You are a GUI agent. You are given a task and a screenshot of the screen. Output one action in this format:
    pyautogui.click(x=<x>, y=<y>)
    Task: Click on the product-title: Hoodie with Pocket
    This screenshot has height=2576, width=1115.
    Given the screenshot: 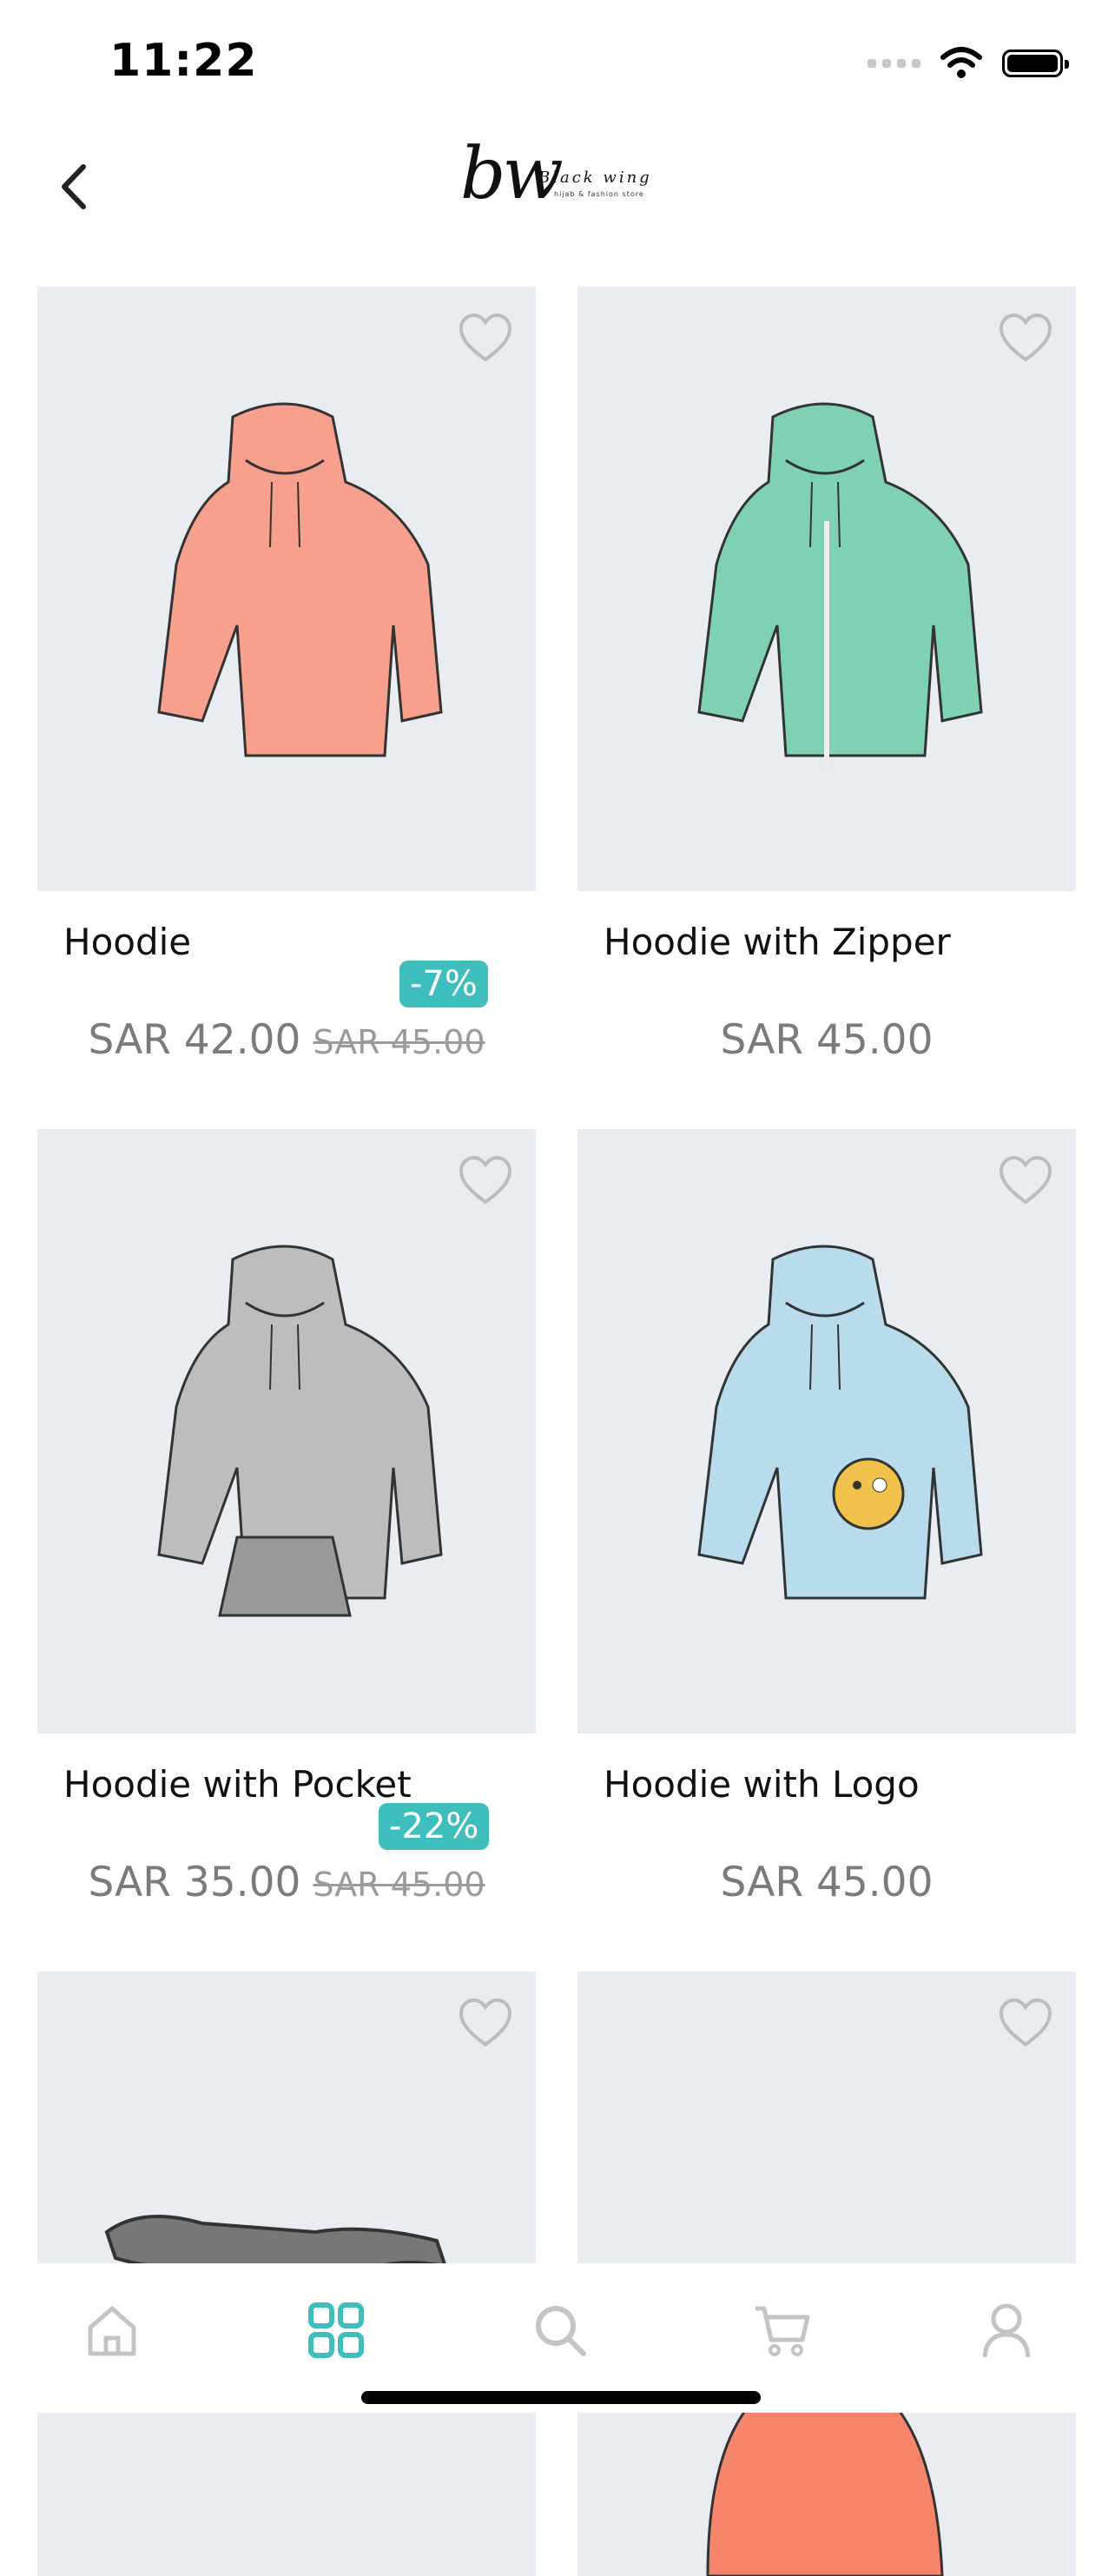 What is the action you would take?
    pyautogui.click(x=237, y=1784)
    